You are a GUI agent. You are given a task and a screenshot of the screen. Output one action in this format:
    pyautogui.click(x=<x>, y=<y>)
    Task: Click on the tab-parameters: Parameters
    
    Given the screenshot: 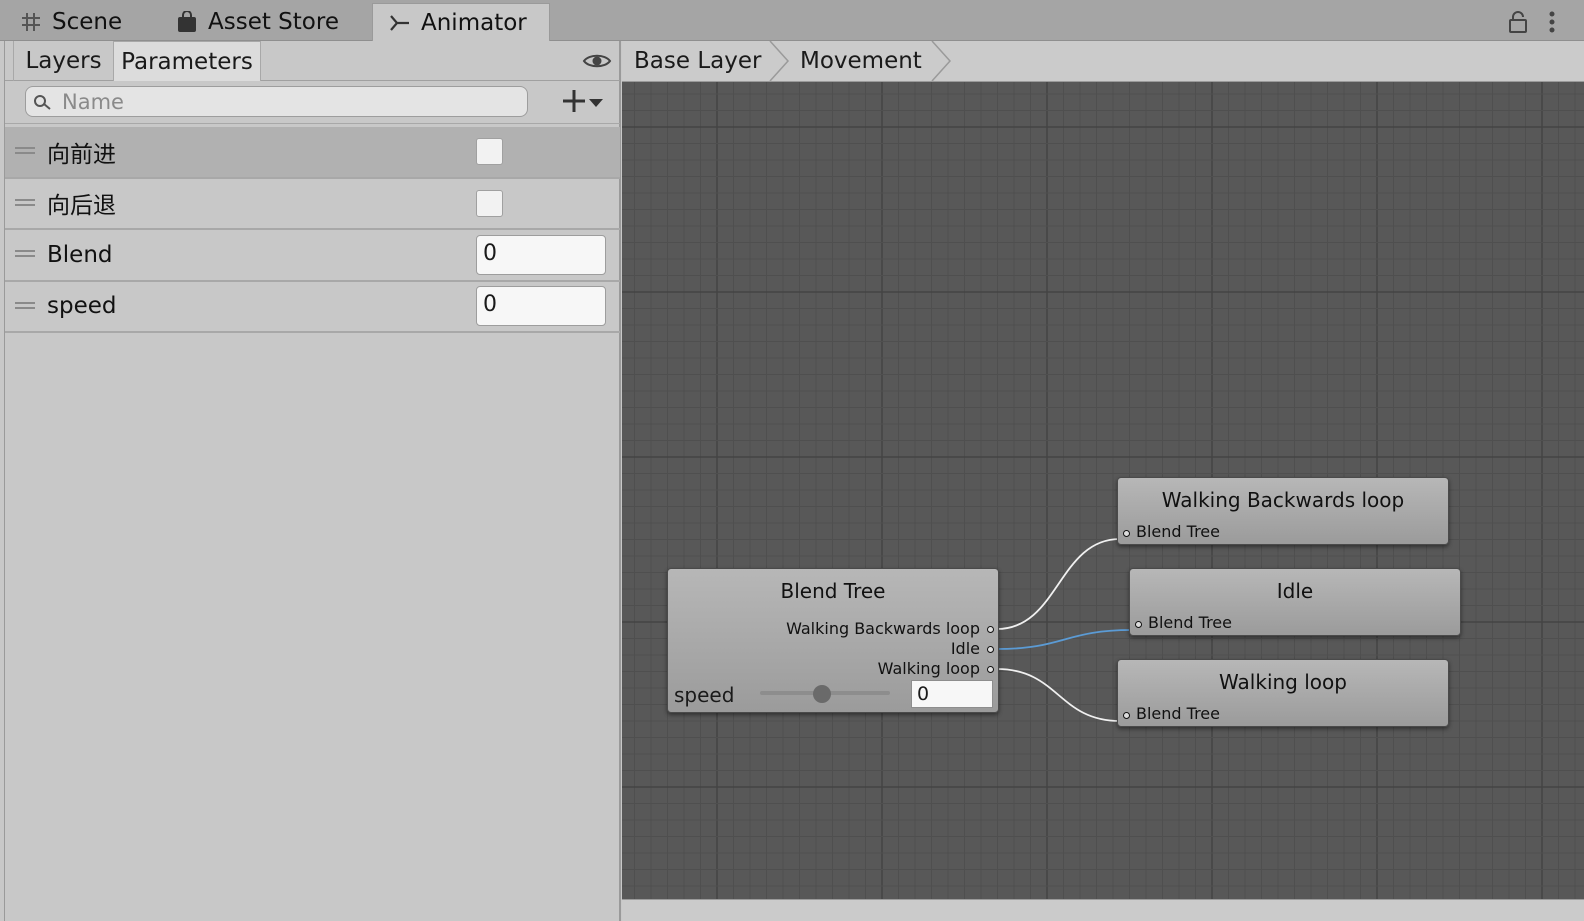 What is the action you would take?
    pyautogui.click(x=187, y=61)
    